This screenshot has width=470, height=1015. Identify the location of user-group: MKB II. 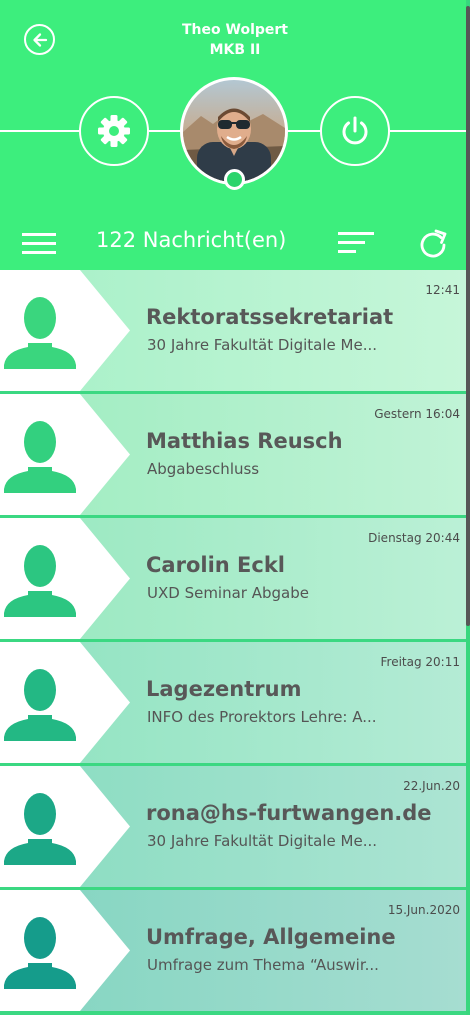
(235, 50).